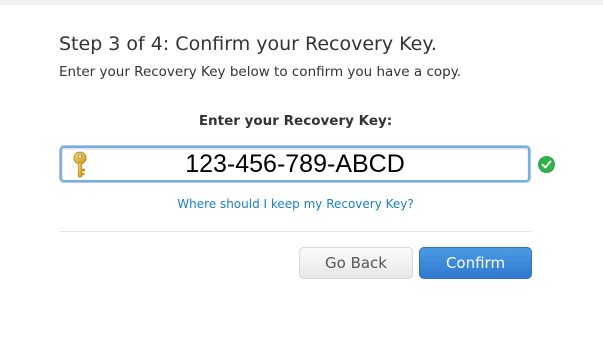 The width and height of the screenshot is (603, 352). Describe the element at coordinates (248, 44) in the screenshot. I see `dialog-title: Step 3 of 4: Confirm your Recovery Key.` at that location.